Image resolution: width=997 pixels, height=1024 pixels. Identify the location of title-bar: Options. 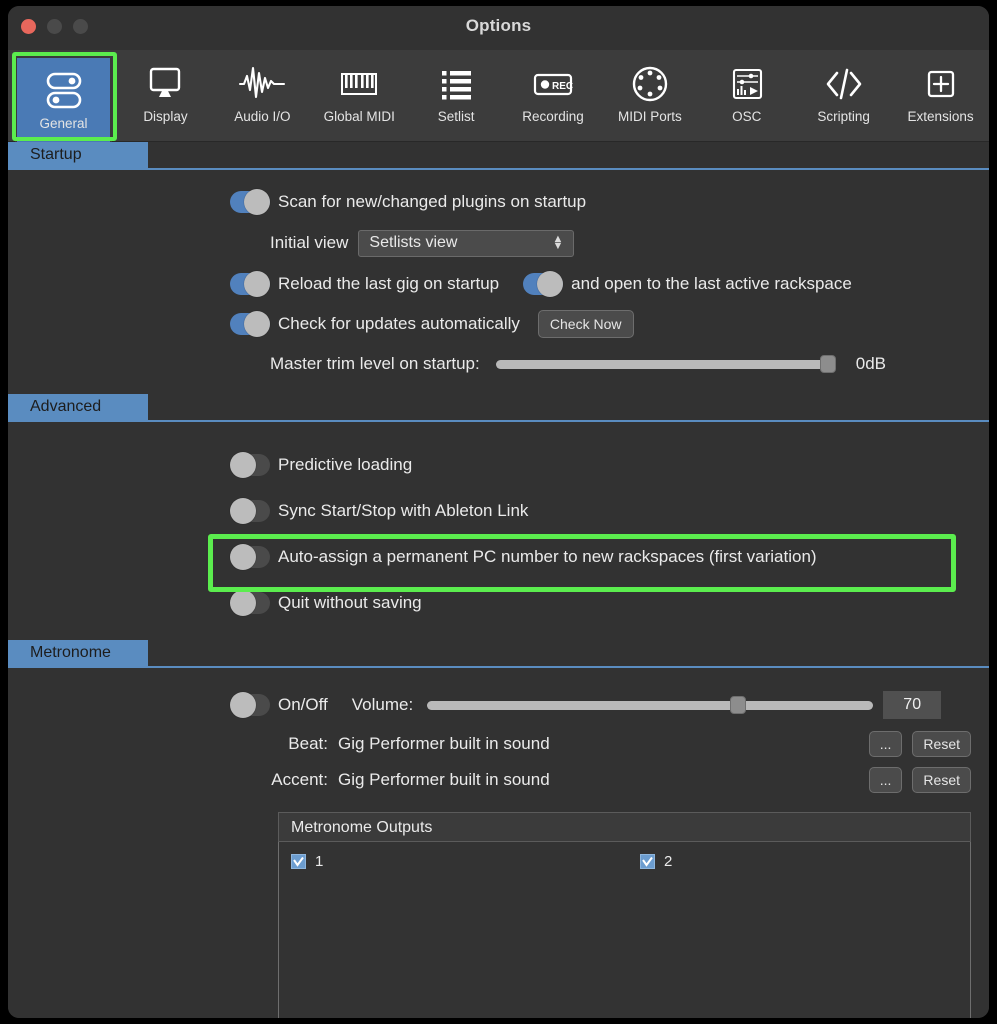
(498, 28).